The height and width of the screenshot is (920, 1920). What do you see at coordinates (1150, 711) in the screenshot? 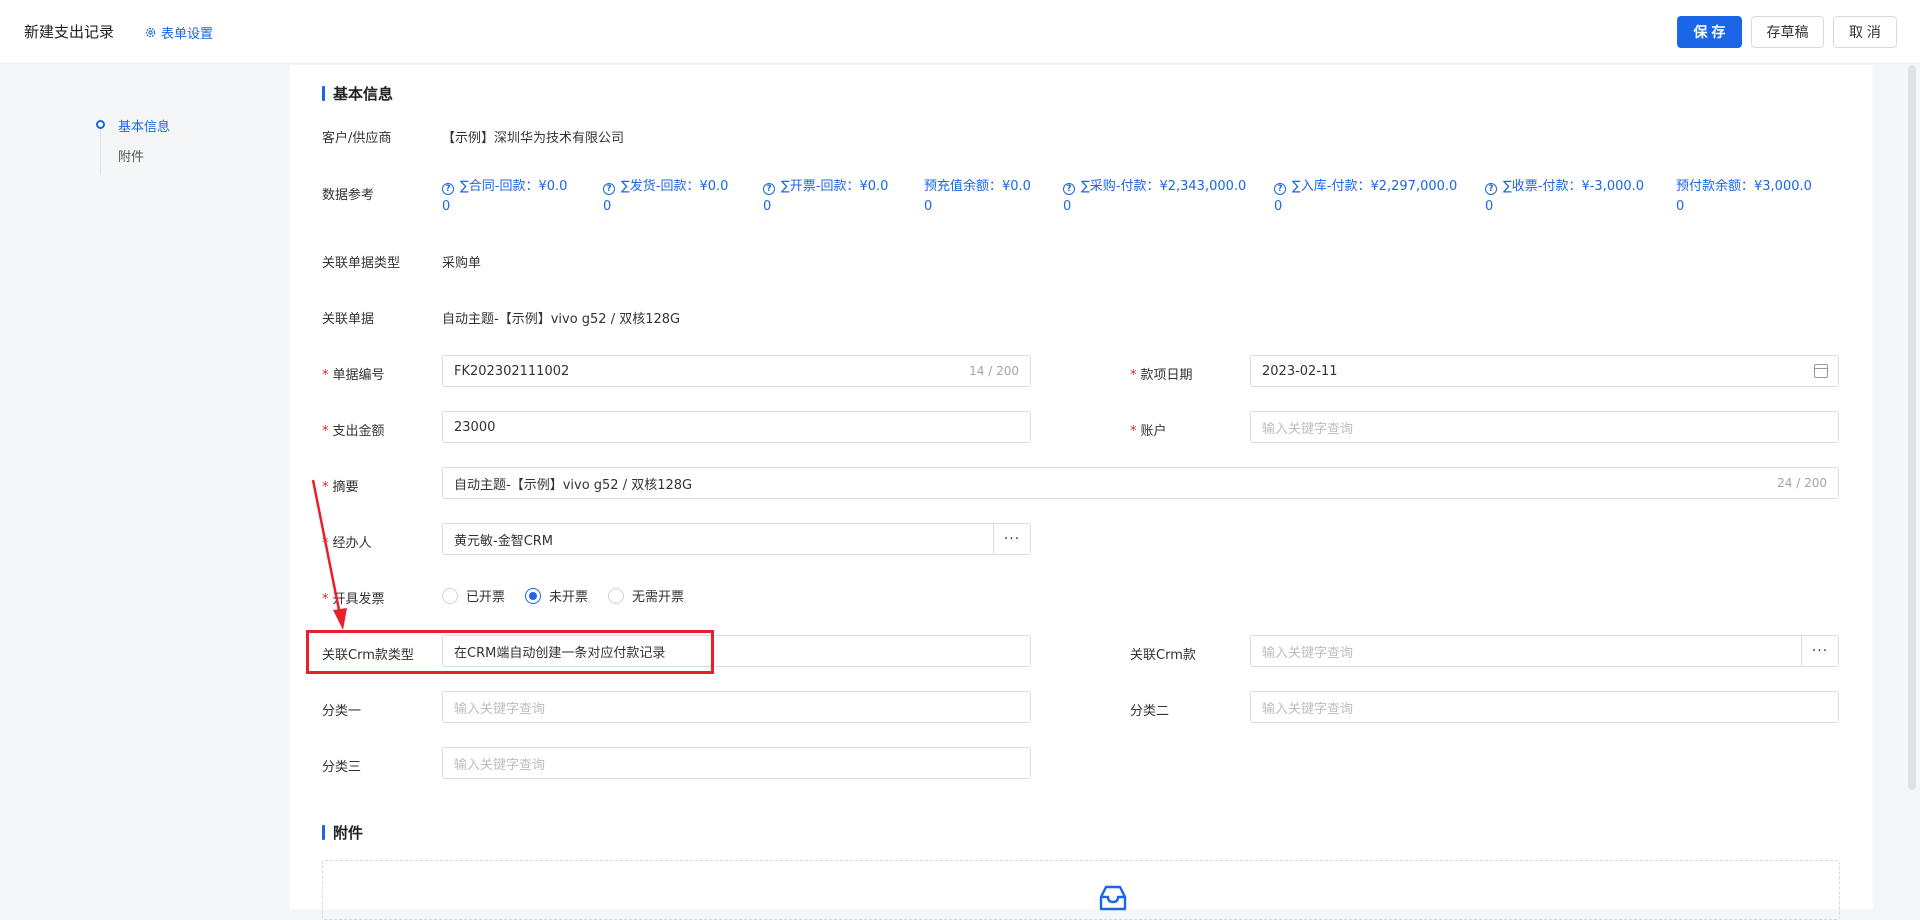
I see `category2-label: 分类二` at bounding box center [1150, 711].